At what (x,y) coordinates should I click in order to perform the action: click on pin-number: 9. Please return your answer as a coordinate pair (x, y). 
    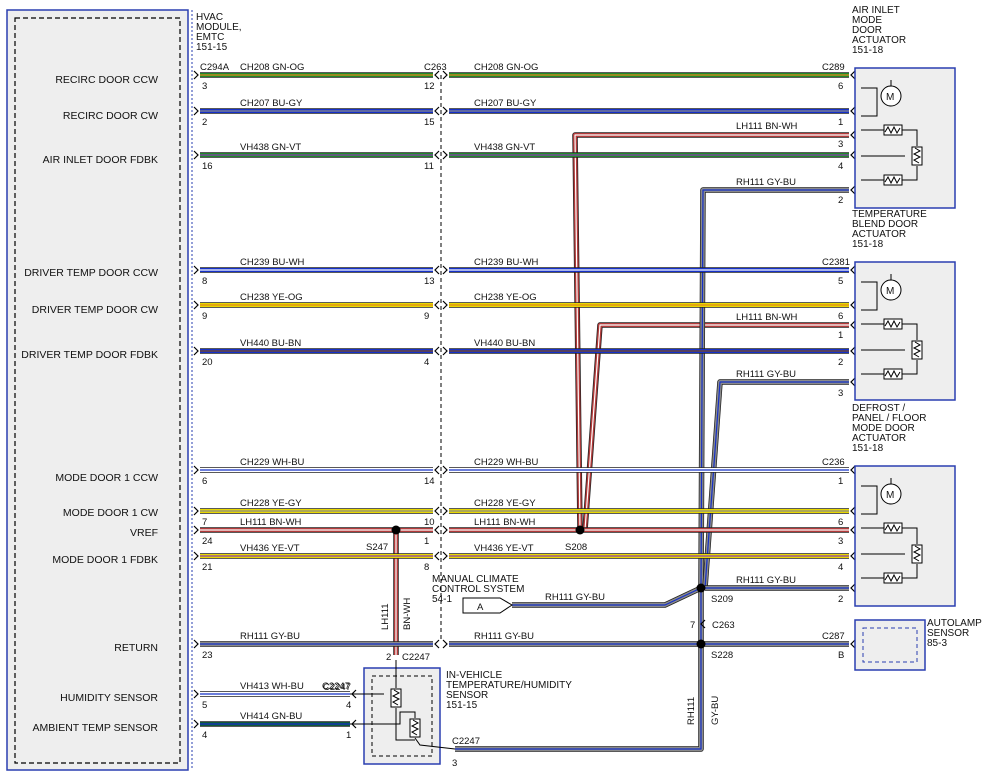
    Looking at the image, I should click on (426, 316).